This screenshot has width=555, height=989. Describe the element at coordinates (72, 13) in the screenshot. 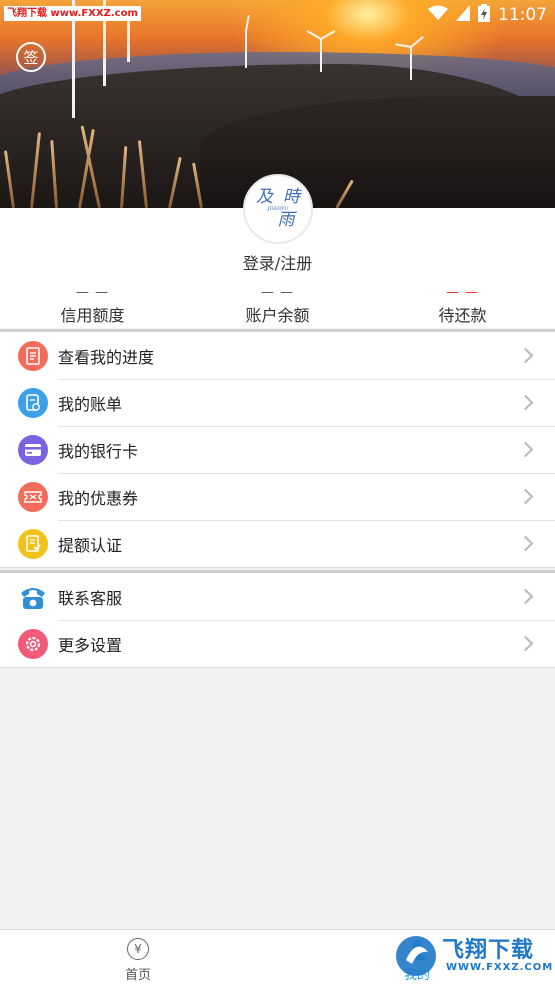

I see `watermark-label: 飞翔下载 www.FXXZ.com` at that location.